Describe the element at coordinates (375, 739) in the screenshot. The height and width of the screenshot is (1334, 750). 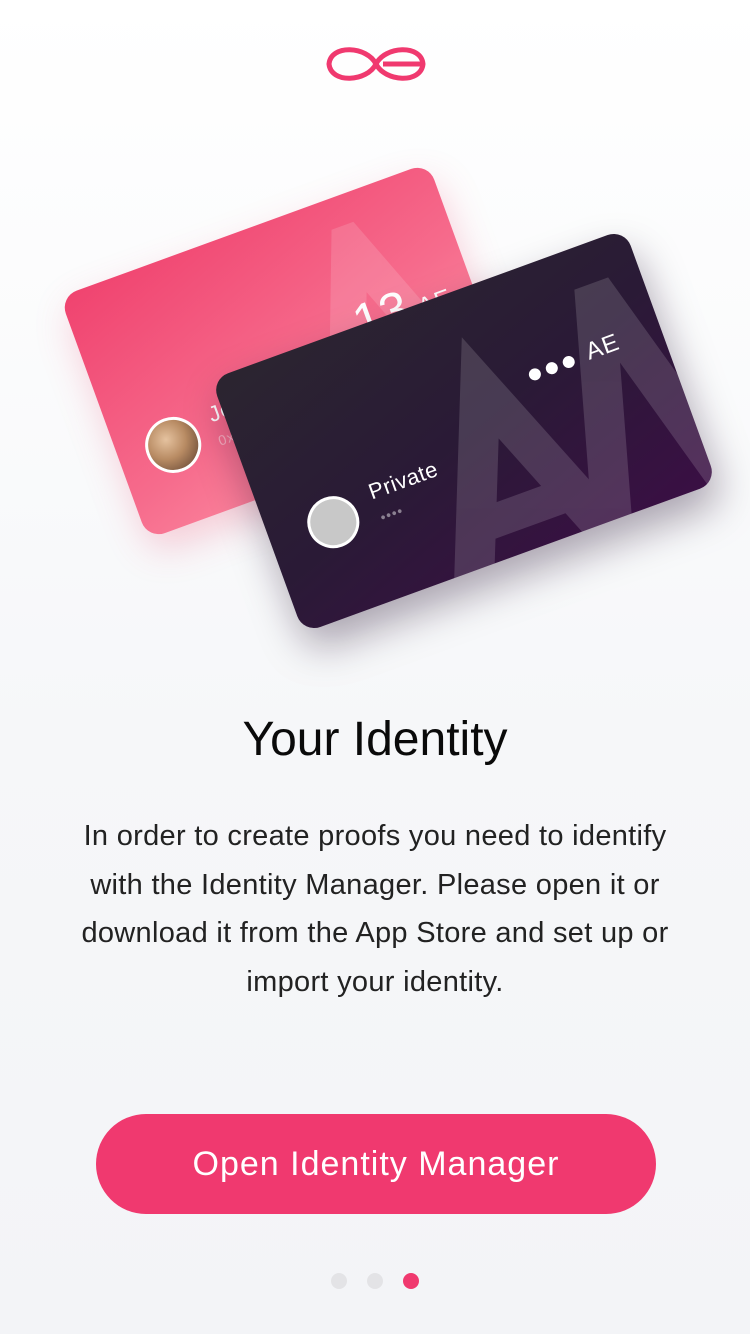
I see `page-title: Your Identity` at that location.